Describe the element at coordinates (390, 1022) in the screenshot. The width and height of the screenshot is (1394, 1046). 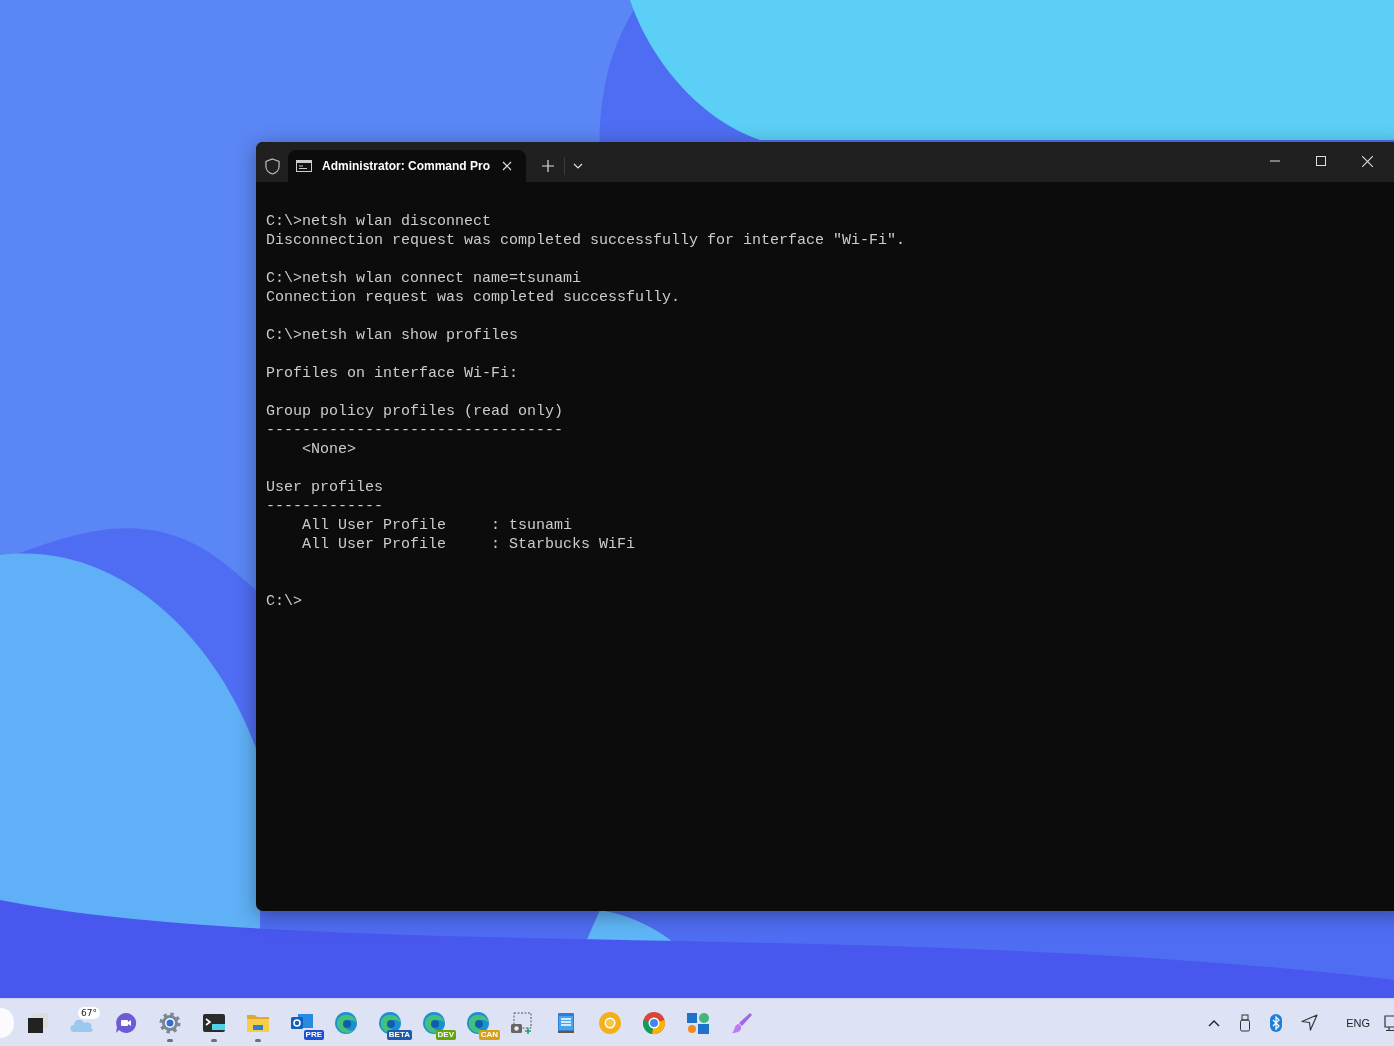
I see `taskbar-app: BETA` at that location.